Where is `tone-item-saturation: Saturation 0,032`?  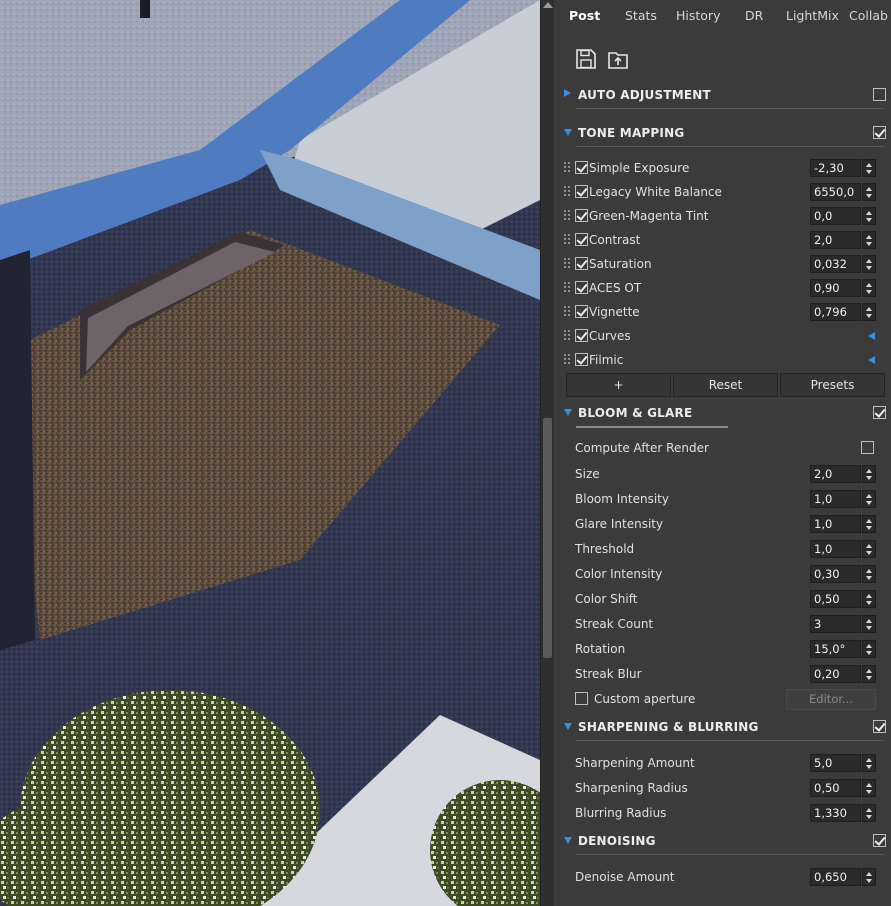 tone-item-saturation: Saturation 0,032 is located at coordinates (722, 264).